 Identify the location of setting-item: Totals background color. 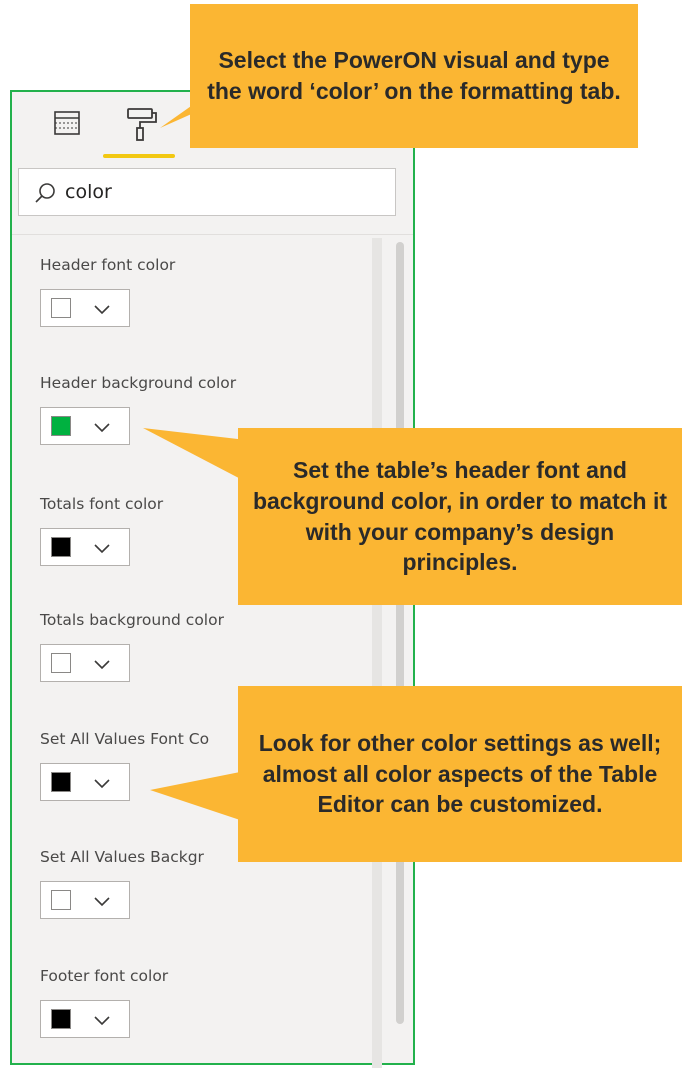
(132, 646).